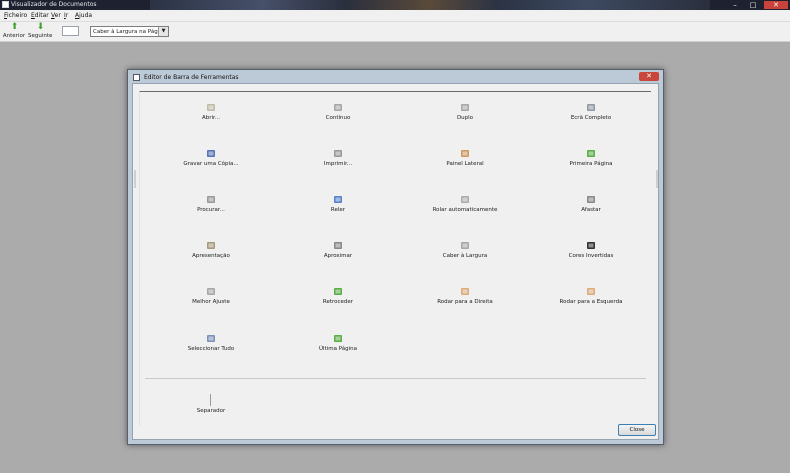  What do you see at coordinates (56, 15) in the screenshot?
I see `menu-ver: Ver` at bounding box center [56, 15].